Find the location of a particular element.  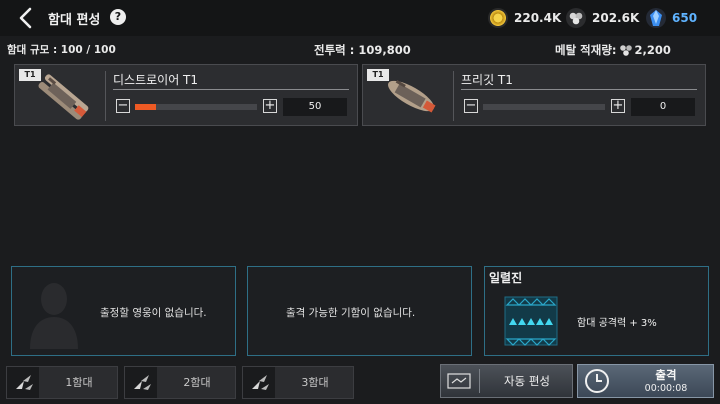

flagship-slot-panel: 출격 가능한 기함이 없습니다. is located at coordinates (359, 311).